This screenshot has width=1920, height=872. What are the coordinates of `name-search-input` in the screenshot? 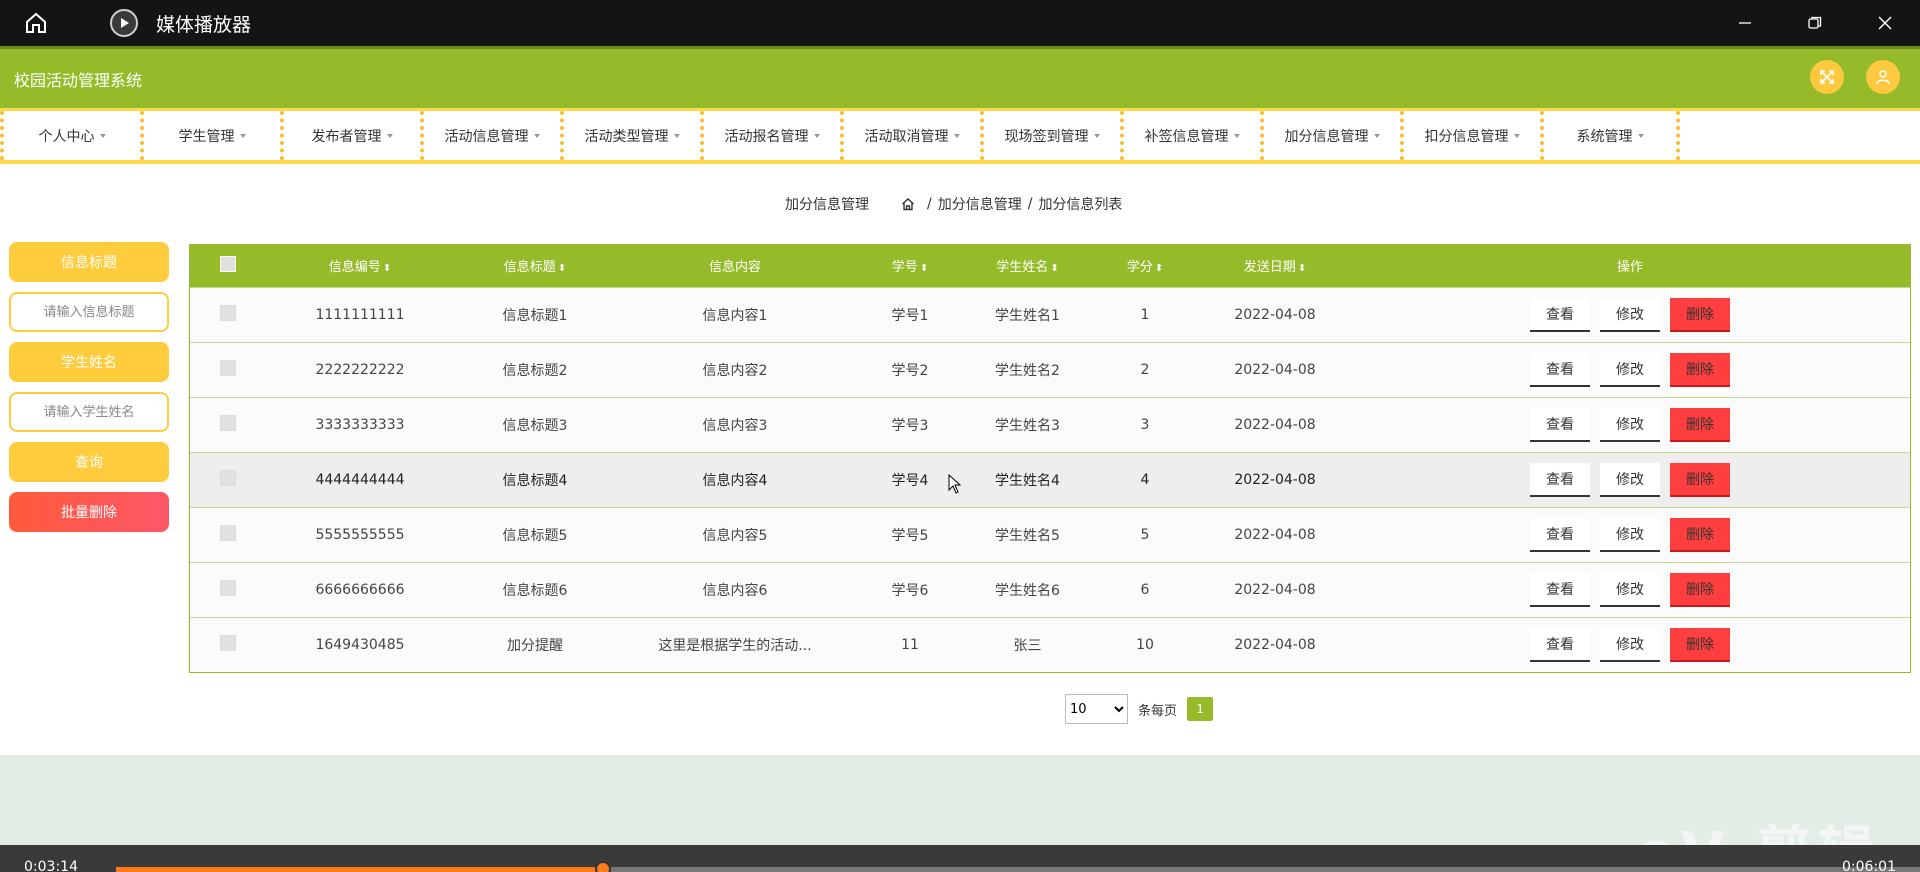 It's located at (89, 412).